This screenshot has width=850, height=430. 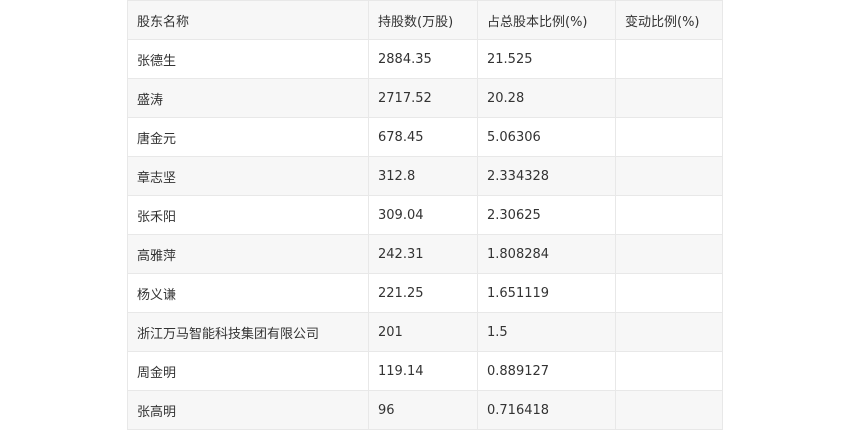 I want to click on cell-shareholder-name: 张德生, so click(x=248, y=59).